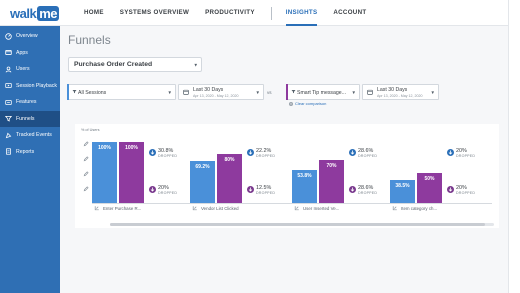 Image resolution: width=520 pixels, height=293 pixels. I want to click on chart-scrollbar, so click(302, 224).